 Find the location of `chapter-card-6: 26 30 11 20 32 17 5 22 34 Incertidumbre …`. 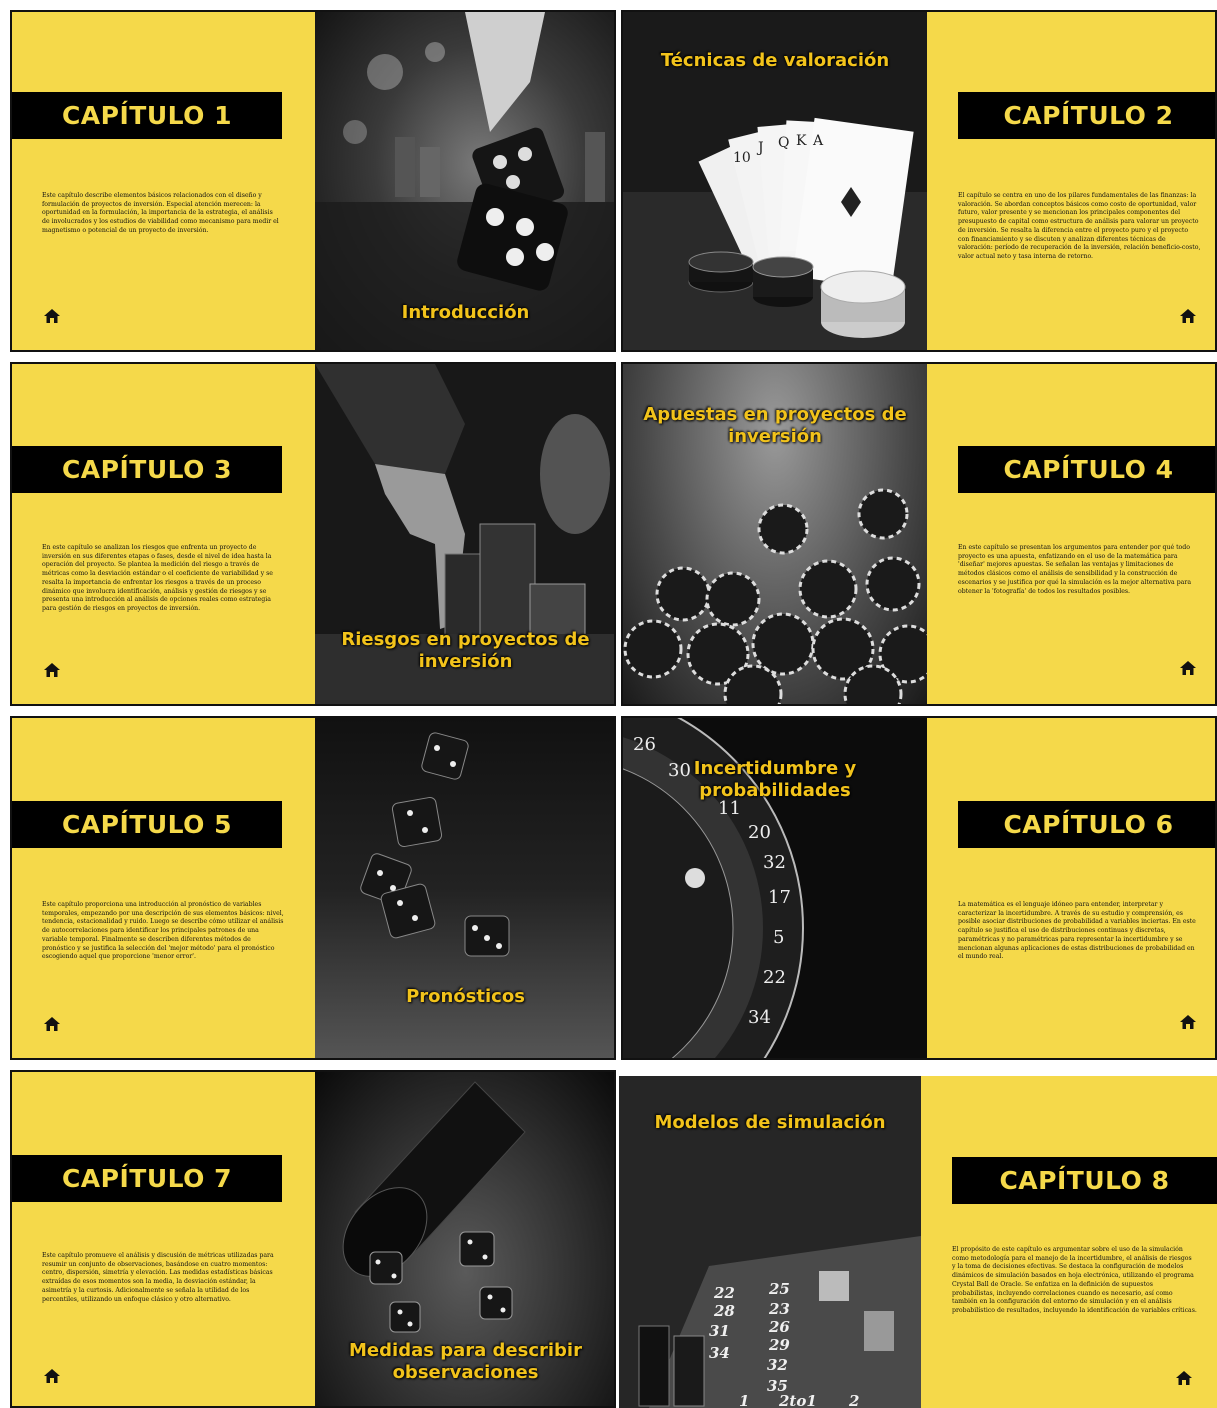

chapter-card-6: 26 30 11 20 32 17 5 22 34 Incertidumbre … is located at coordinates (919, 888).